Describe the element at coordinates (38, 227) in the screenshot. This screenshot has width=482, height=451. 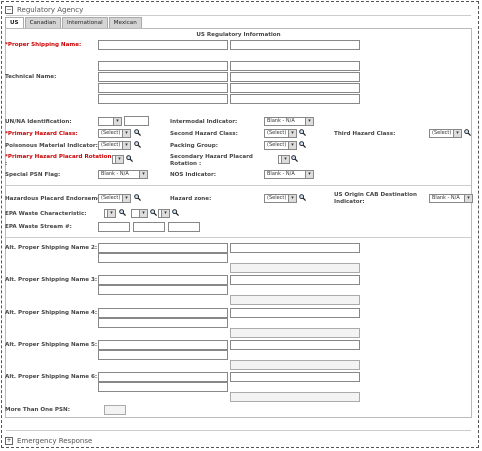
I see `epa-waste-stream-label: EPA Waste Stream #:` at that location.